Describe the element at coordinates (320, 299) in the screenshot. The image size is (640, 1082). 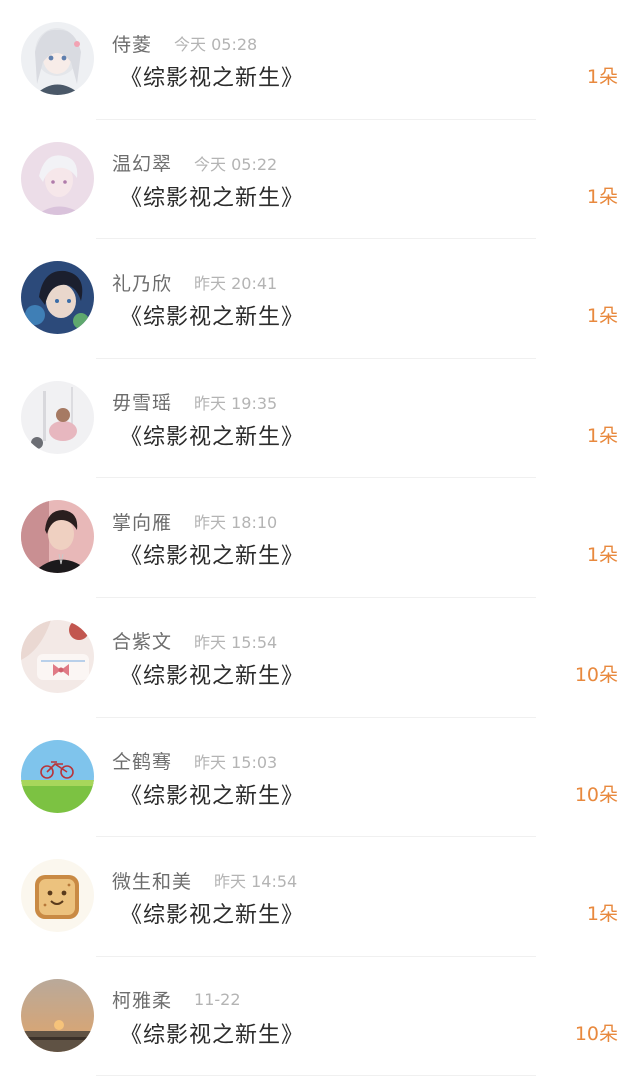
I see `list-item: 礼乃欣 昨天 20:41 《综影视之新生》 1朵` at that location.